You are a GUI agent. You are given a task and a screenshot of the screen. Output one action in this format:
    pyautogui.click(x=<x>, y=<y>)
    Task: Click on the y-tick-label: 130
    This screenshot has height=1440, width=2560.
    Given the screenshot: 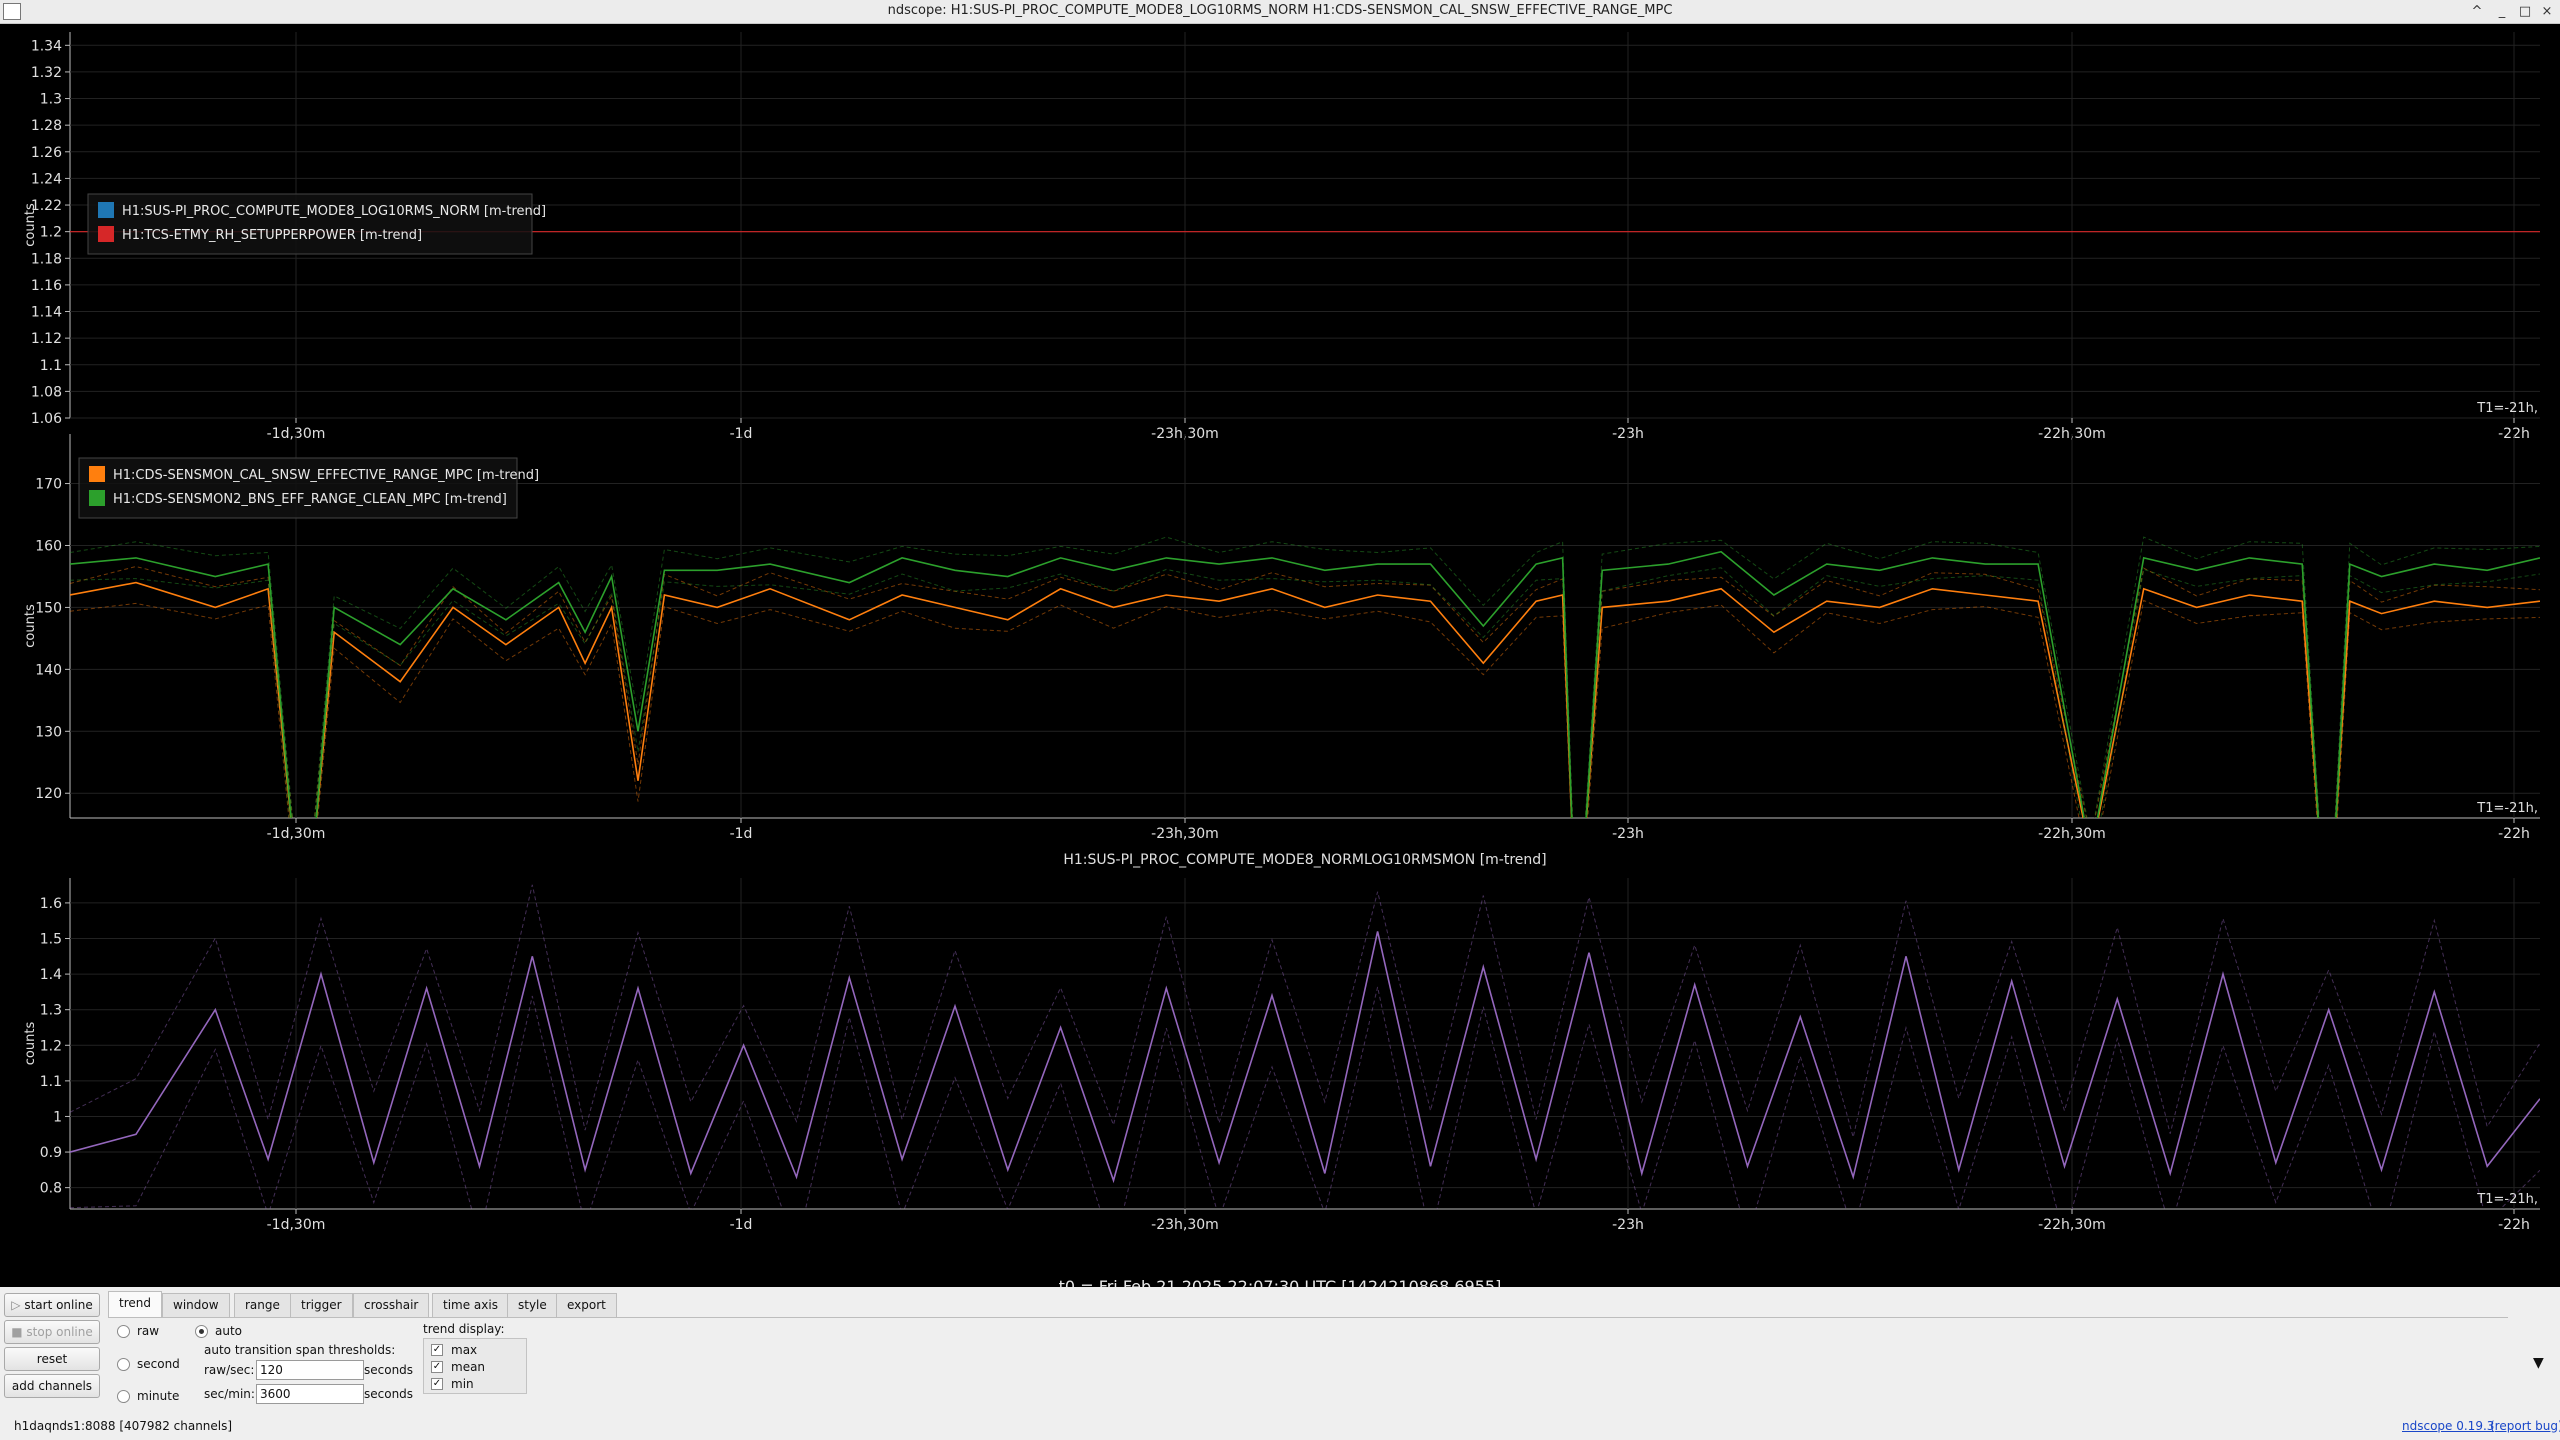 What is the action you would take?
    pyautogui.click(x=48, y=732)
    